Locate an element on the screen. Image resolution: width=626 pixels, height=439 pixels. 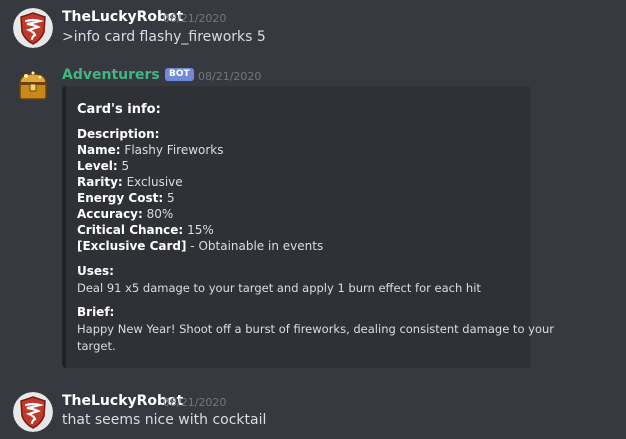
brief-text-line-2: target. is located at coordinates (96, 346).